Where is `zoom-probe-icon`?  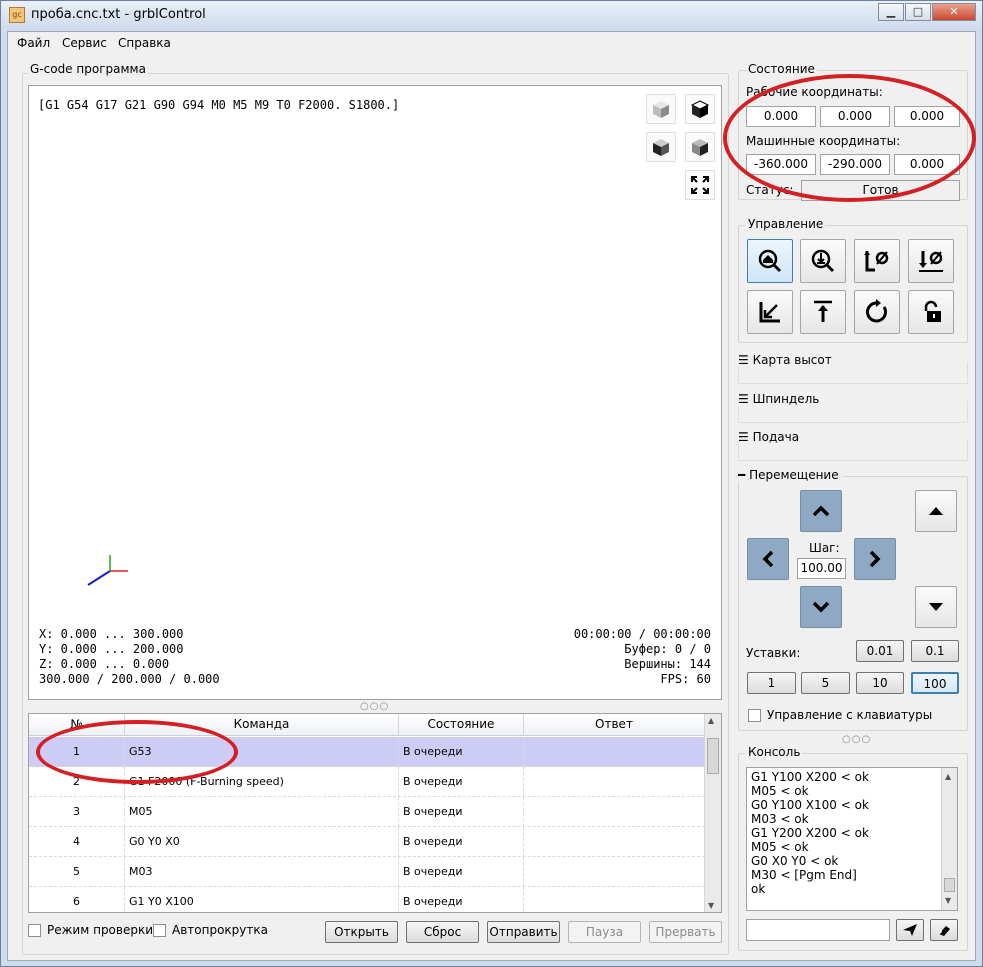 zoom-probe-icon is located at coordinates (823, 261).